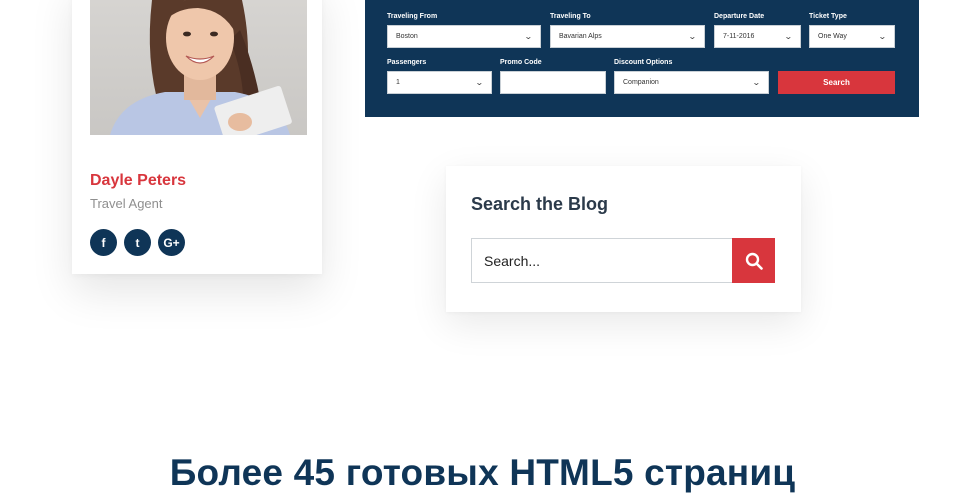 This screenshot has height=500, width=965. I want to click on discount-options-select: Companion ⌄, so click(691, 82).